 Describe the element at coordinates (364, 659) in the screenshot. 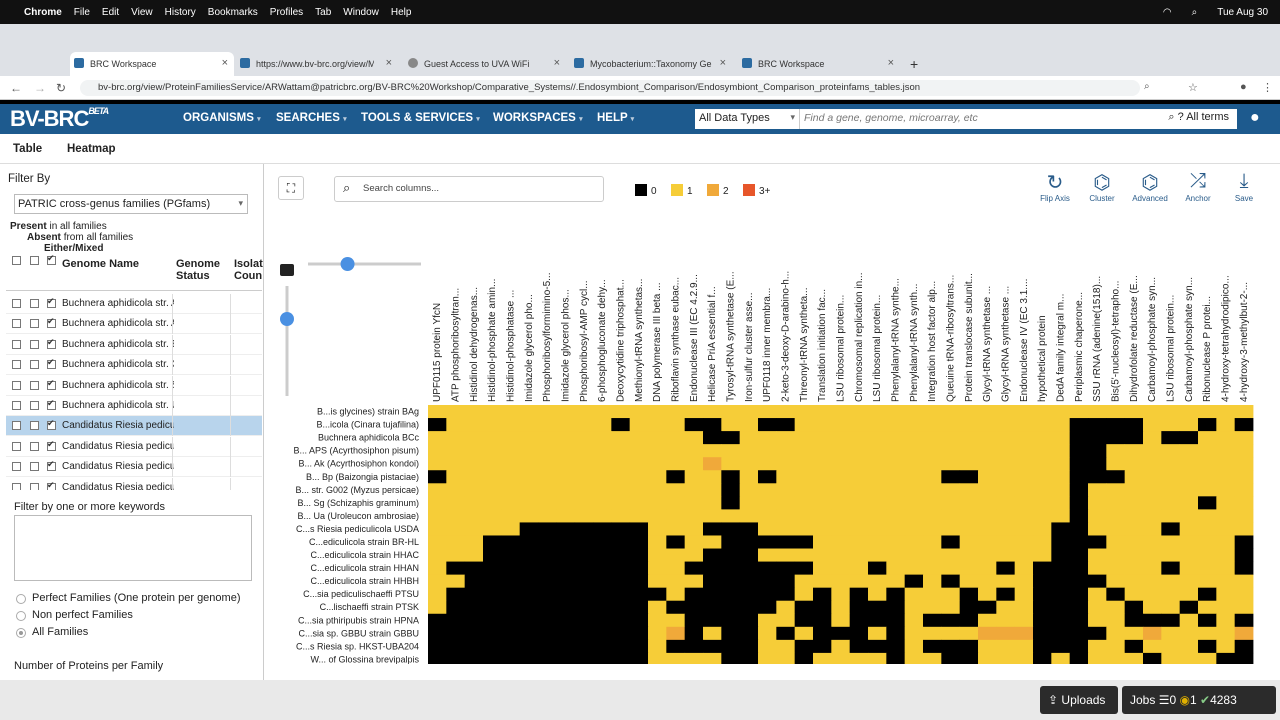

I see `row-label: W... of Glossina brevipalpis` at that location.